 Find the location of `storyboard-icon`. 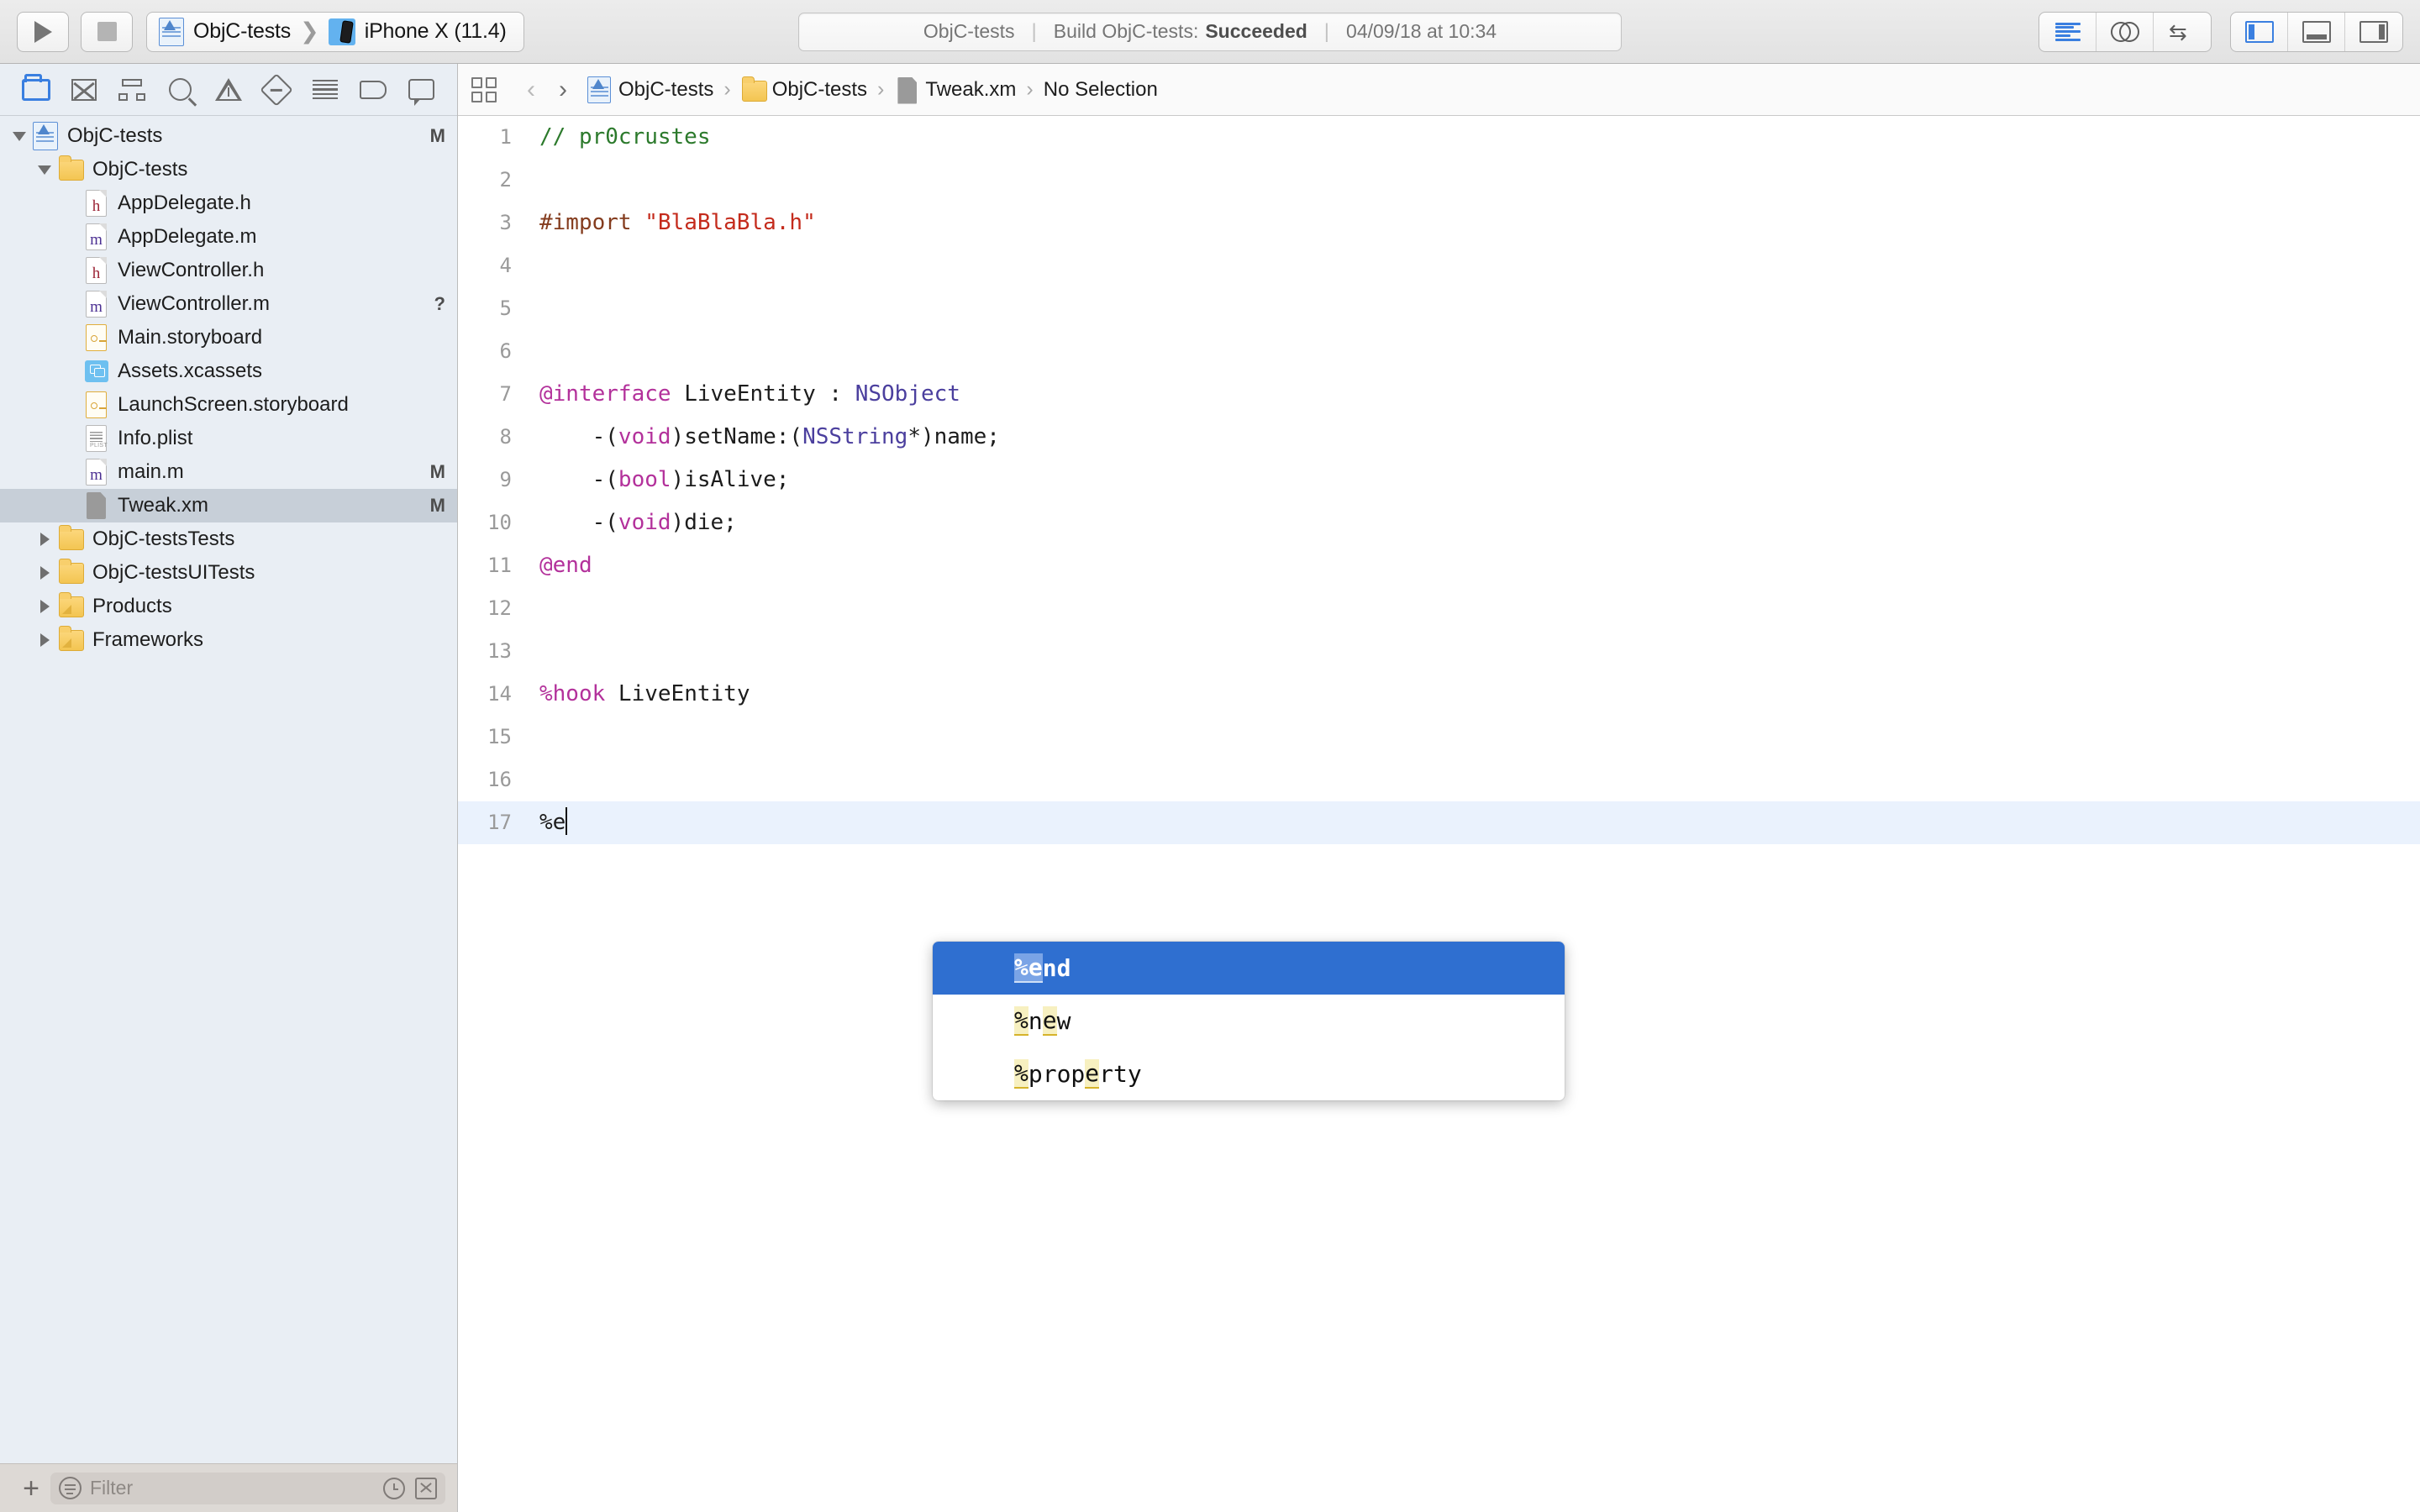

storyboard-icon is located at coordinates (96, 405).